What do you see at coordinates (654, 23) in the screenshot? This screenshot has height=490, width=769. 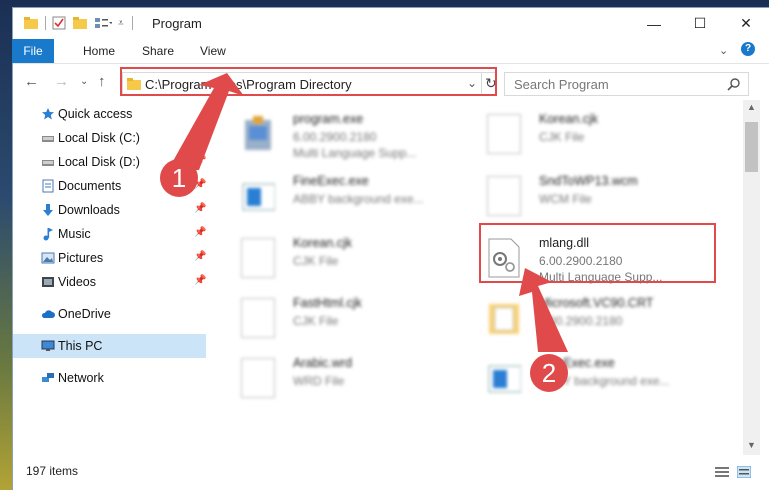 I see `minimize-button: —` at bounding box center [654, 23].